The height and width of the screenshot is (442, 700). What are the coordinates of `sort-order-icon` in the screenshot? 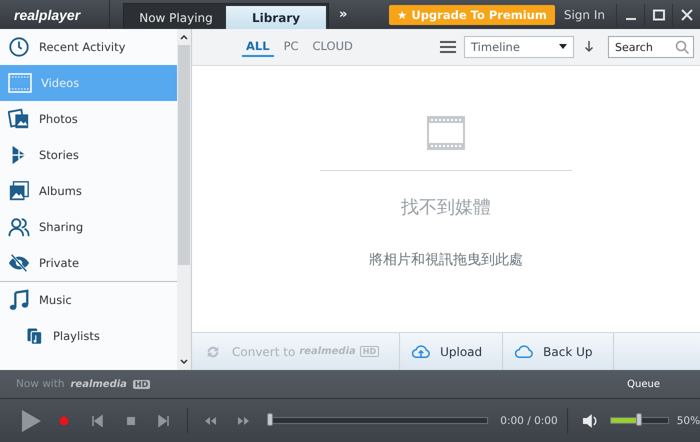 It's located at (589, 47).